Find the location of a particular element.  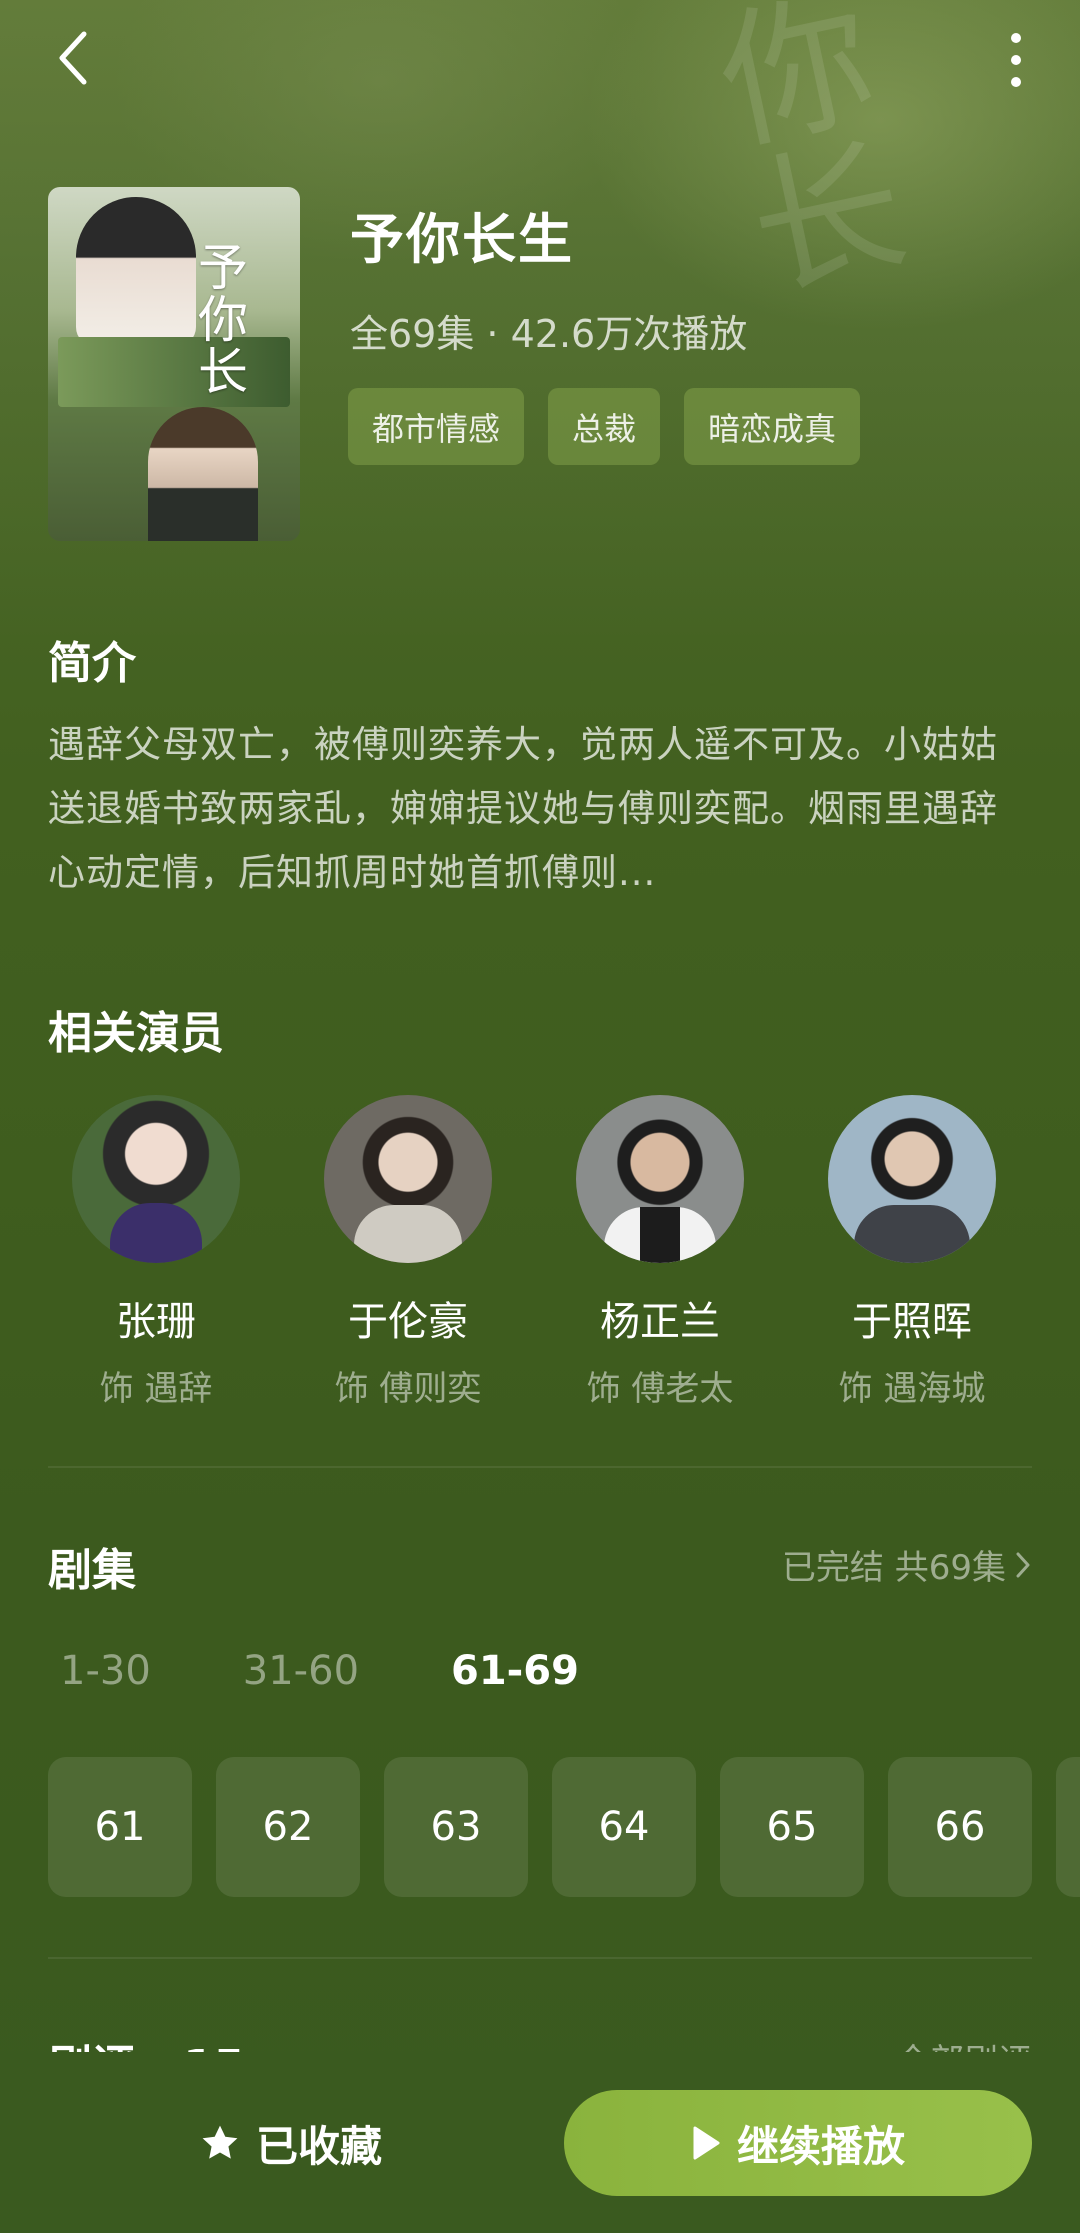

play-icon is located at coordinates (706, 2143).